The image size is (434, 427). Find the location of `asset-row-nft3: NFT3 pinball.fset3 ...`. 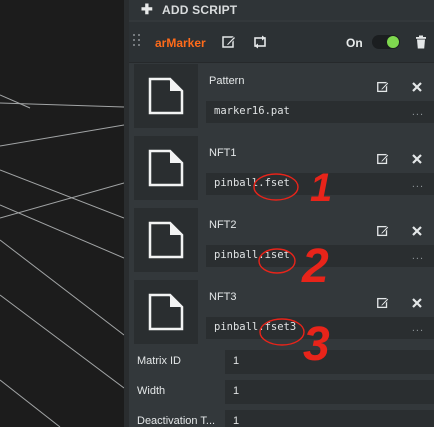

asset-row-nft3: NFT3 pinball.fset3 ... is located at coordinates (281, 311).